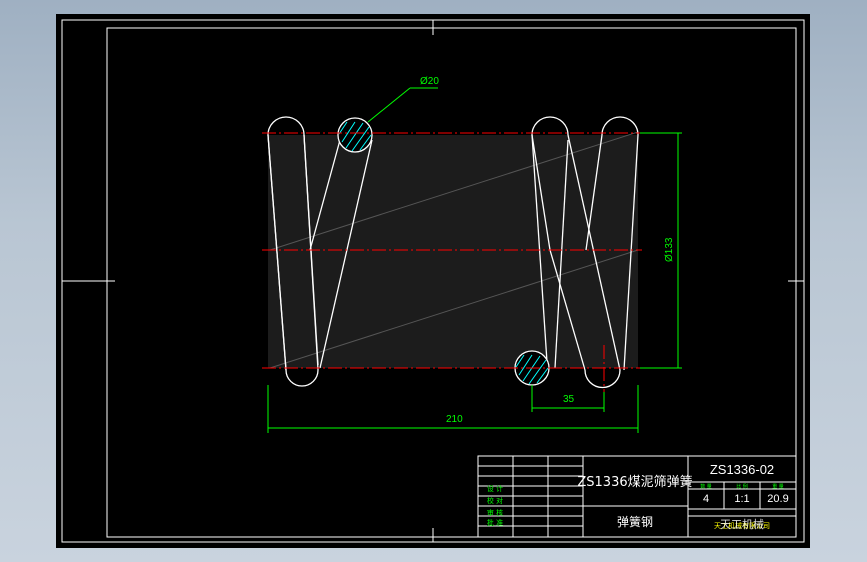  What do you see at coordinates (706, 486) in the screenshot?
I see `header-quantity: 数 量` at bounding box center [706, 486].